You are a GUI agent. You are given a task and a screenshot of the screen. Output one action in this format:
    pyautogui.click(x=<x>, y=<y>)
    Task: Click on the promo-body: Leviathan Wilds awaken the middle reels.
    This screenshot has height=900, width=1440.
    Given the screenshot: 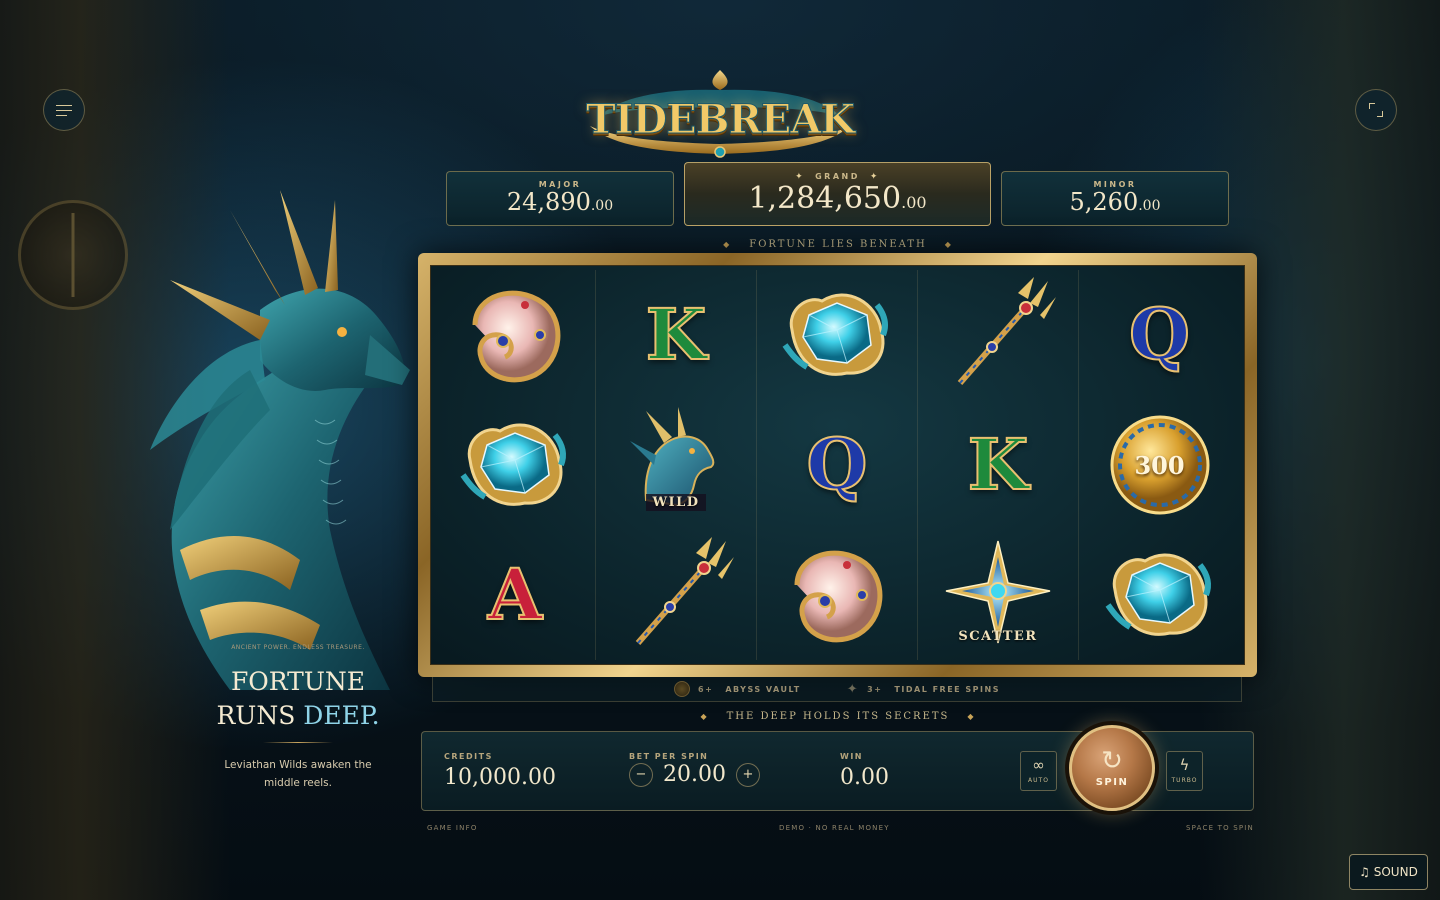 What is the action you would take?
    pyautogui.click(x=298, y=774)
    